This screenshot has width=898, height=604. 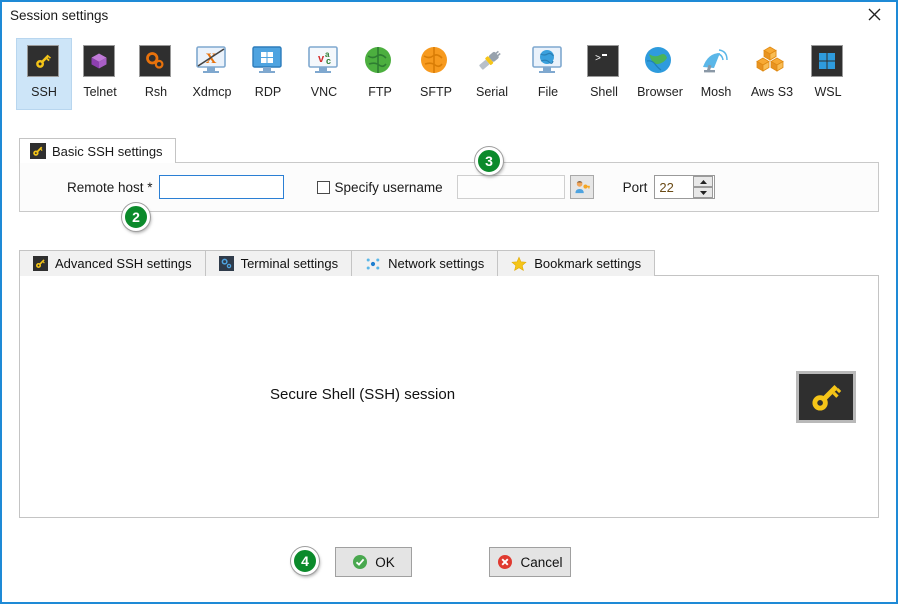 I want to click on annotation-badge-4: 4, so click(x=305, y=561).